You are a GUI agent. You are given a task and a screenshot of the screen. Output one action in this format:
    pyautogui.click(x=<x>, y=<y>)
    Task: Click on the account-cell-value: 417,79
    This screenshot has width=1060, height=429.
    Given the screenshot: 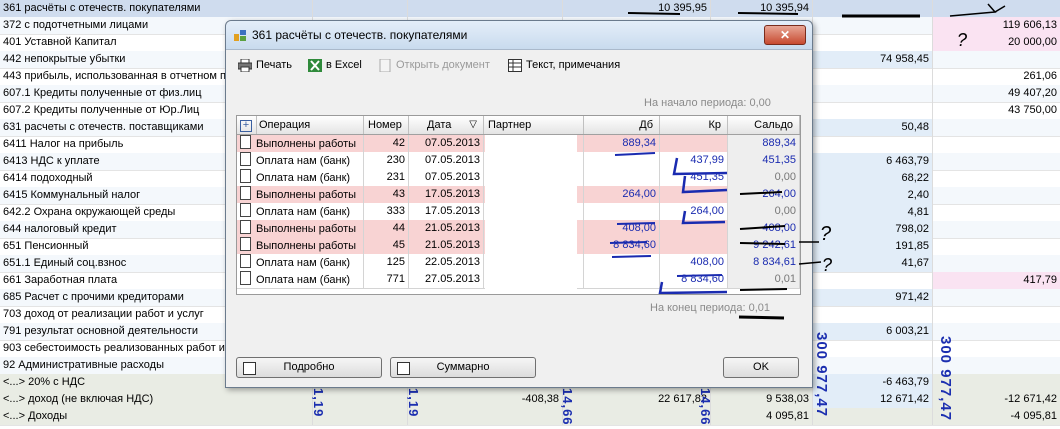 What is the action you would take?
    pyautogui.click(x=1040, y=280)
    